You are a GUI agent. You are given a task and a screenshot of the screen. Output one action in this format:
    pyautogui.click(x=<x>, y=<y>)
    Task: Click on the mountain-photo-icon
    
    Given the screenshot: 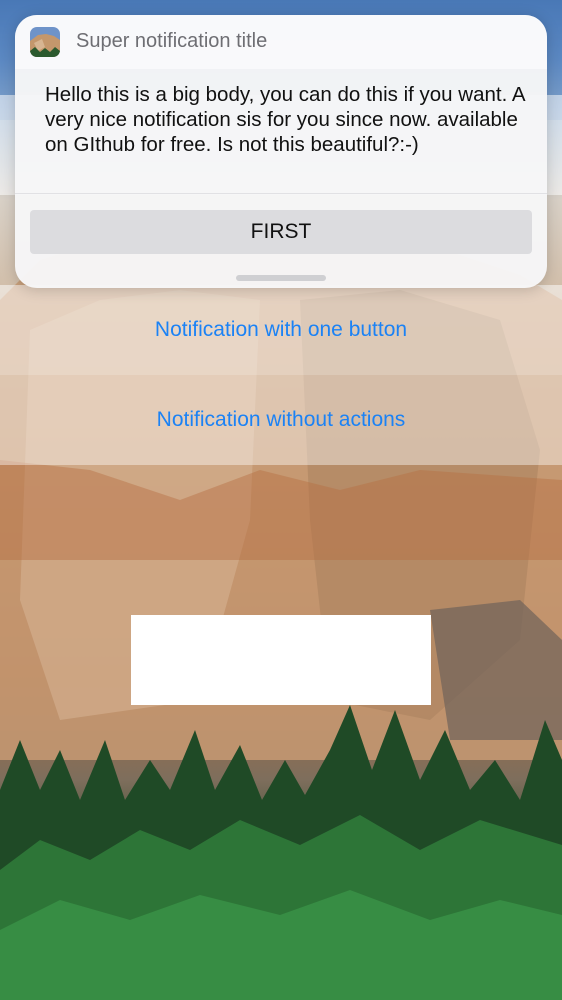 What is the action you would take?
    pyautogui.click(x=45, y=42)
    